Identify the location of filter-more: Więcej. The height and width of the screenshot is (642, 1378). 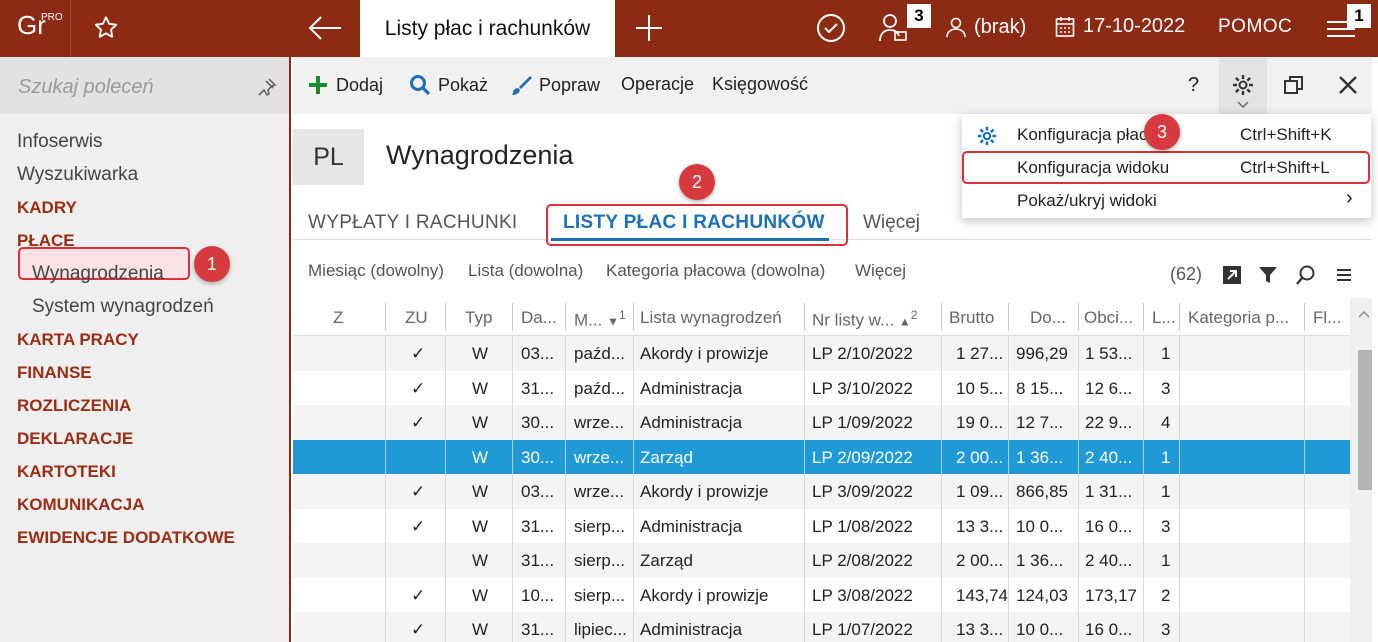
(880, 271).